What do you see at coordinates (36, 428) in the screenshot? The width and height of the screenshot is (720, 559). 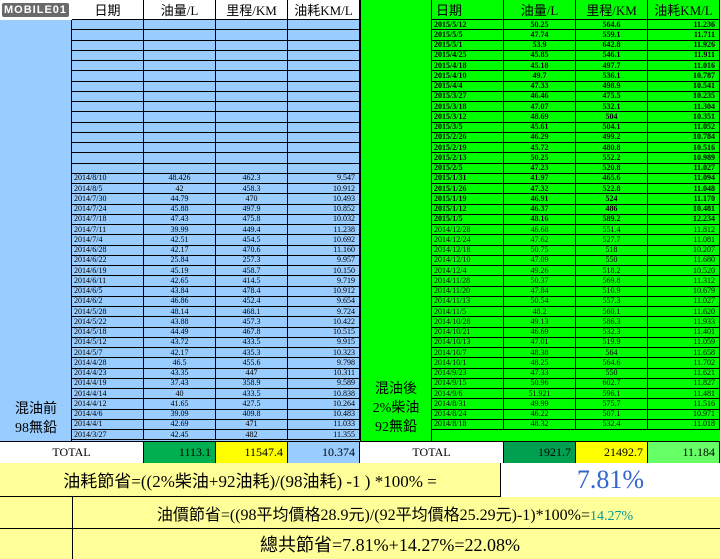 I see `left-side-label-line2: 98無鉛` at bounding box center [36, 428].